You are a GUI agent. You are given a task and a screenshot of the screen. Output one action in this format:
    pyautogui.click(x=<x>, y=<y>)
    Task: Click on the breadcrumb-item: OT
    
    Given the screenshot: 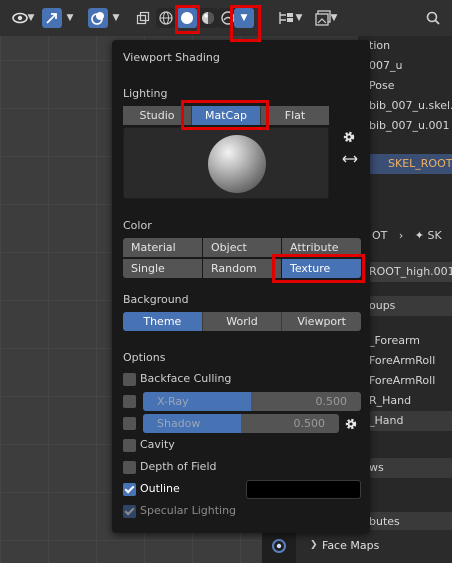 What is the action you would take?
    pyautogui.click(x=379, y=235)
    